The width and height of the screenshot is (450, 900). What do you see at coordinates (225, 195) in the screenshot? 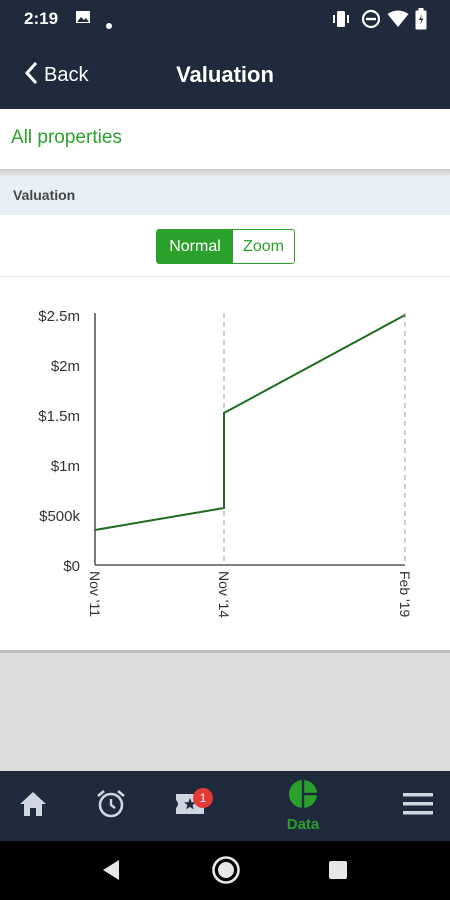
I see `section-header: Valuation` at bounding box center [225, 195].